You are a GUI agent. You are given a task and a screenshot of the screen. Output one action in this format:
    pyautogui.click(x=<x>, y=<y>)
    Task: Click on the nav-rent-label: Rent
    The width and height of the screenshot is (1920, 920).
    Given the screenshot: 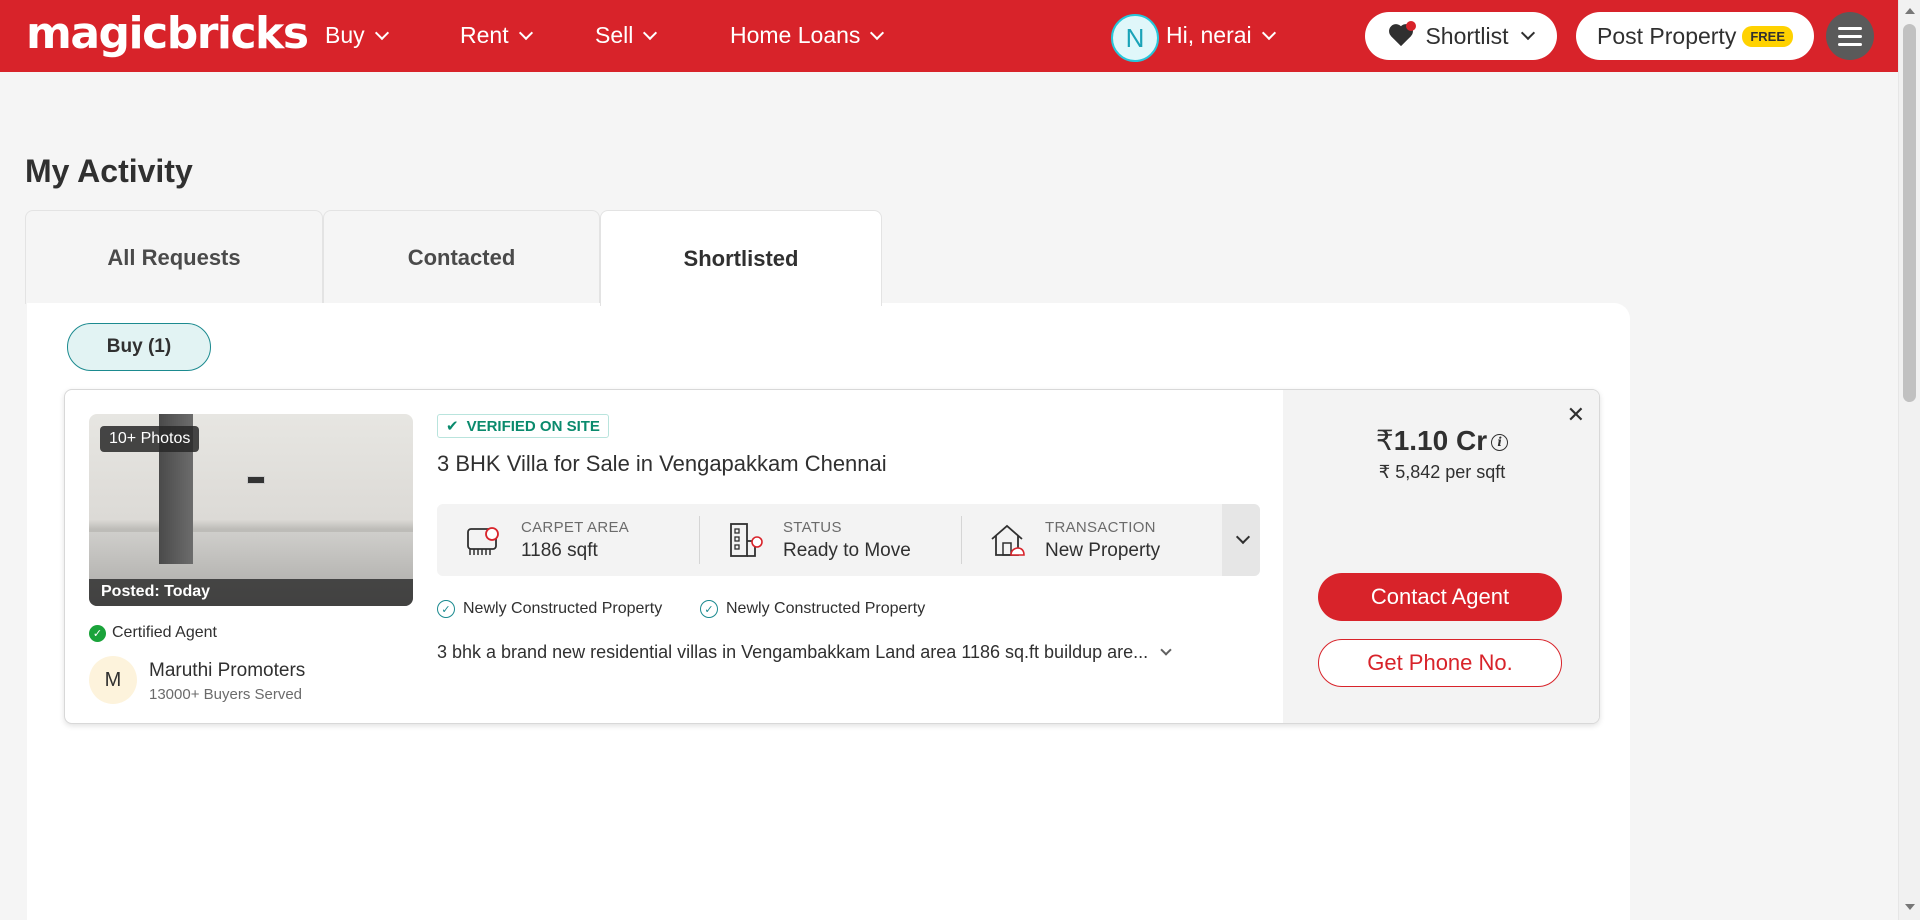 What is the action you would take?
    pyautogui.click(x=484, y=35)
    